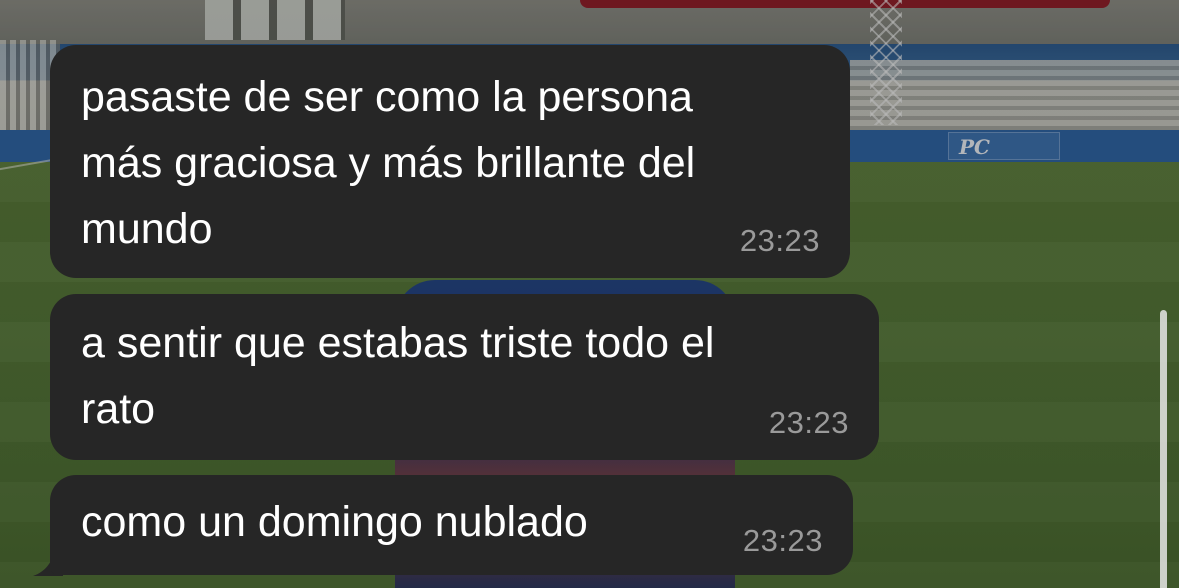 The height and width of the screenshot is (588, 1179). Describe the element at coordinates (398, 376) in the screenshot. I see `message-text: a sentir que estabas triste todo el rato` at that location.